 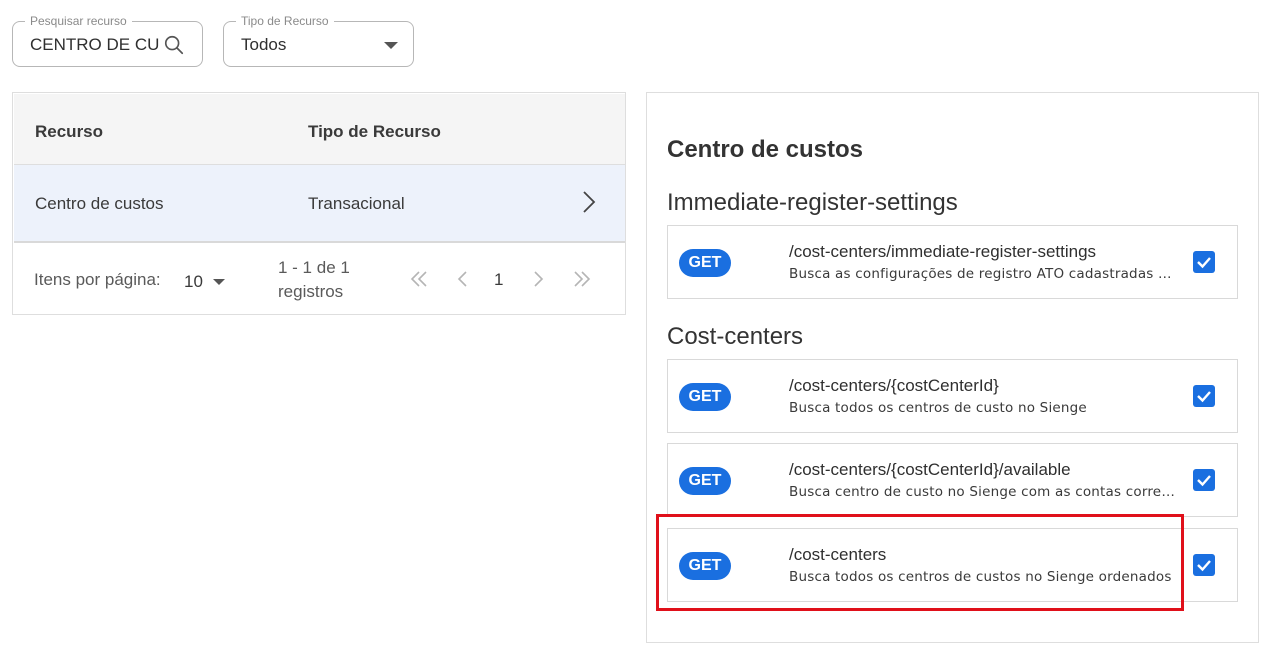 What do you see at coordinates (94, 45) in the screenshot?
I see `search-resource-input: CENTRO DE CU` at bounding box center [94, 45].